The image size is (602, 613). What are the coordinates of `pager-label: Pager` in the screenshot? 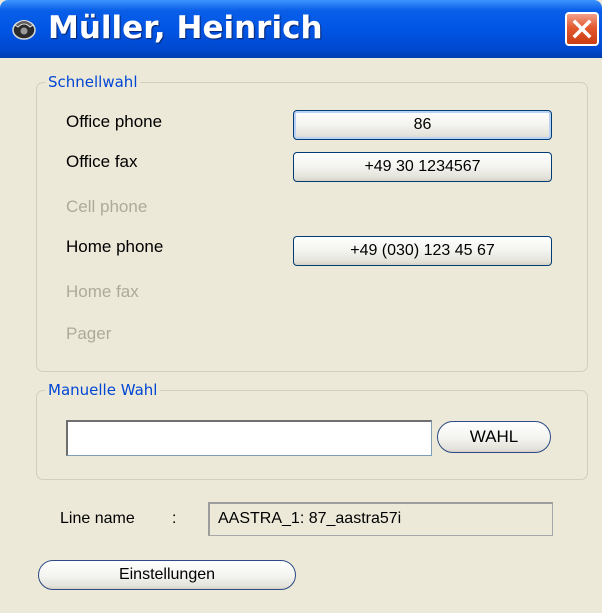 It's located at (89, 333).